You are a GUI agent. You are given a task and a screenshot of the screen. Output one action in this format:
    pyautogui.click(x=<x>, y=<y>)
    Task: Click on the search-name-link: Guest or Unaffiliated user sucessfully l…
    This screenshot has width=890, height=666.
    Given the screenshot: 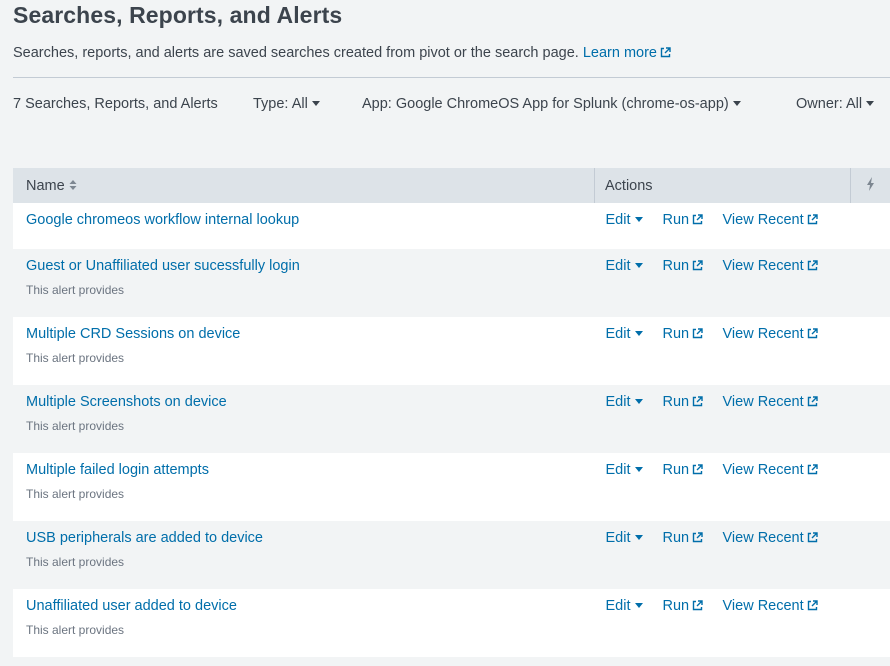 What is the action you would take?
    pyautogui.click(x=163, y=266)
    